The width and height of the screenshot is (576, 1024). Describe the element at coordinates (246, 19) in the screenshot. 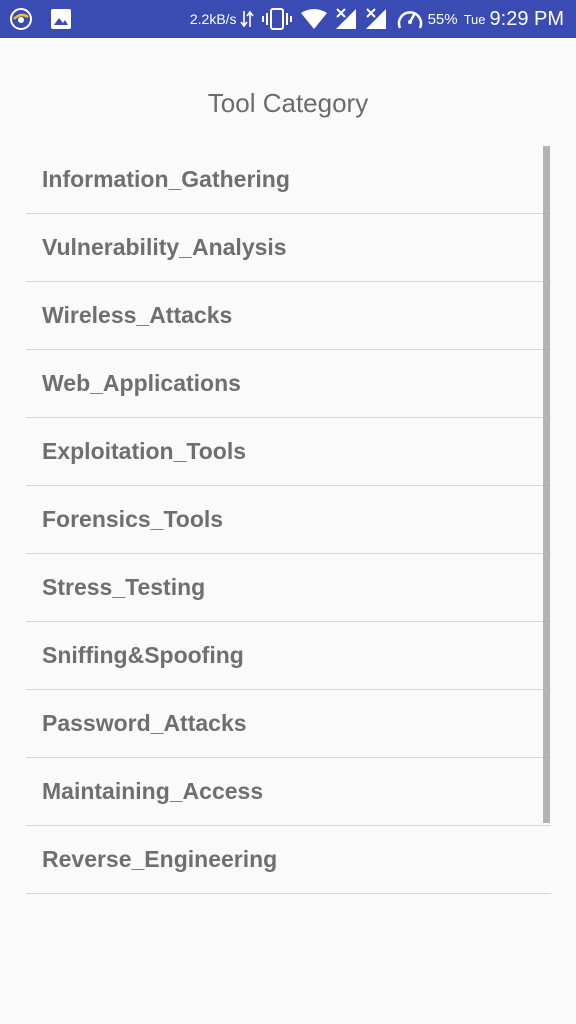

I see `data-transfer-arrows-icon` at that location.